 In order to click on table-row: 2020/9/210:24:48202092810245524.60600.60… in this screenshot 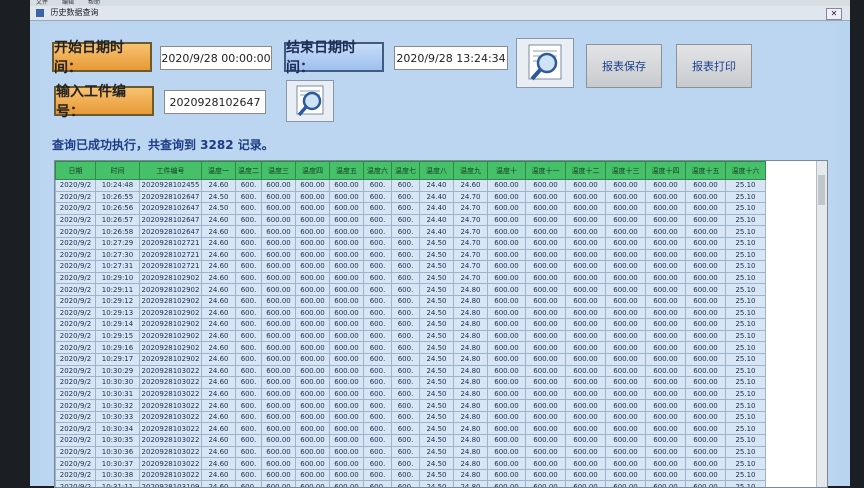, I will do `click(411, 186)`.